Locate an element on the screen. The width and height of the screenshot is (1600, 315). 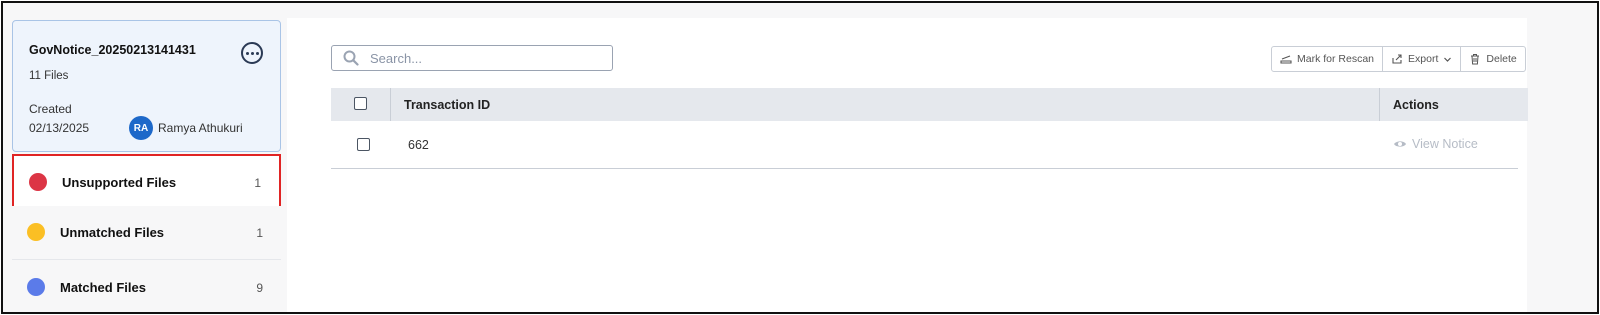
category-label: Unmatched Files is located at coordinates (112, 232).